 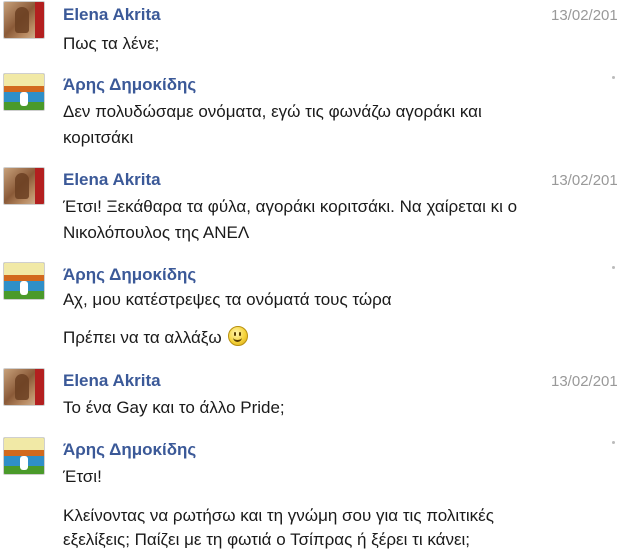 What do you see at coordinates (142, 337) in the screenshot?
I see `message-text: Πρέπει να τα αλλάξω` at bounding box center [142, 337].